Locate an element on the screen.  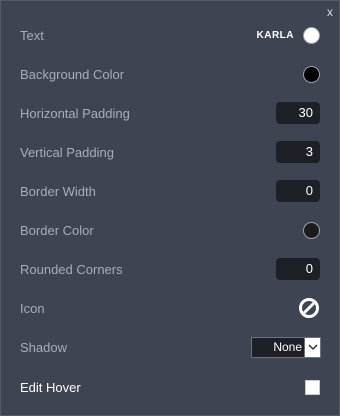
text-label: Text is located at coordinates (32, 35).